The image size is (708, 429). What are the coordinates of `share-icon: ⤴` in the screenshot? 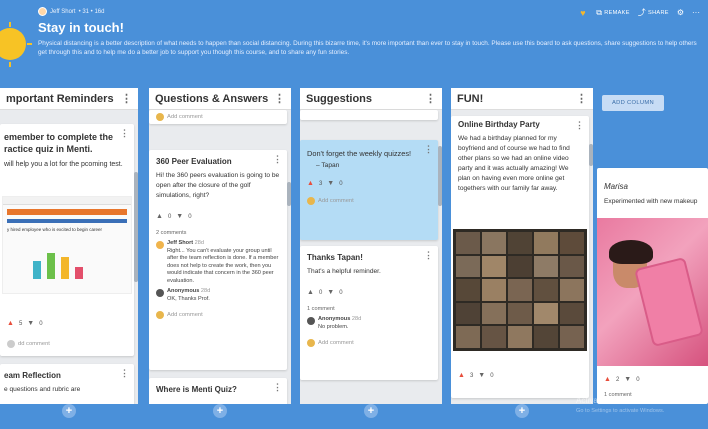 It's located at (642, 12).